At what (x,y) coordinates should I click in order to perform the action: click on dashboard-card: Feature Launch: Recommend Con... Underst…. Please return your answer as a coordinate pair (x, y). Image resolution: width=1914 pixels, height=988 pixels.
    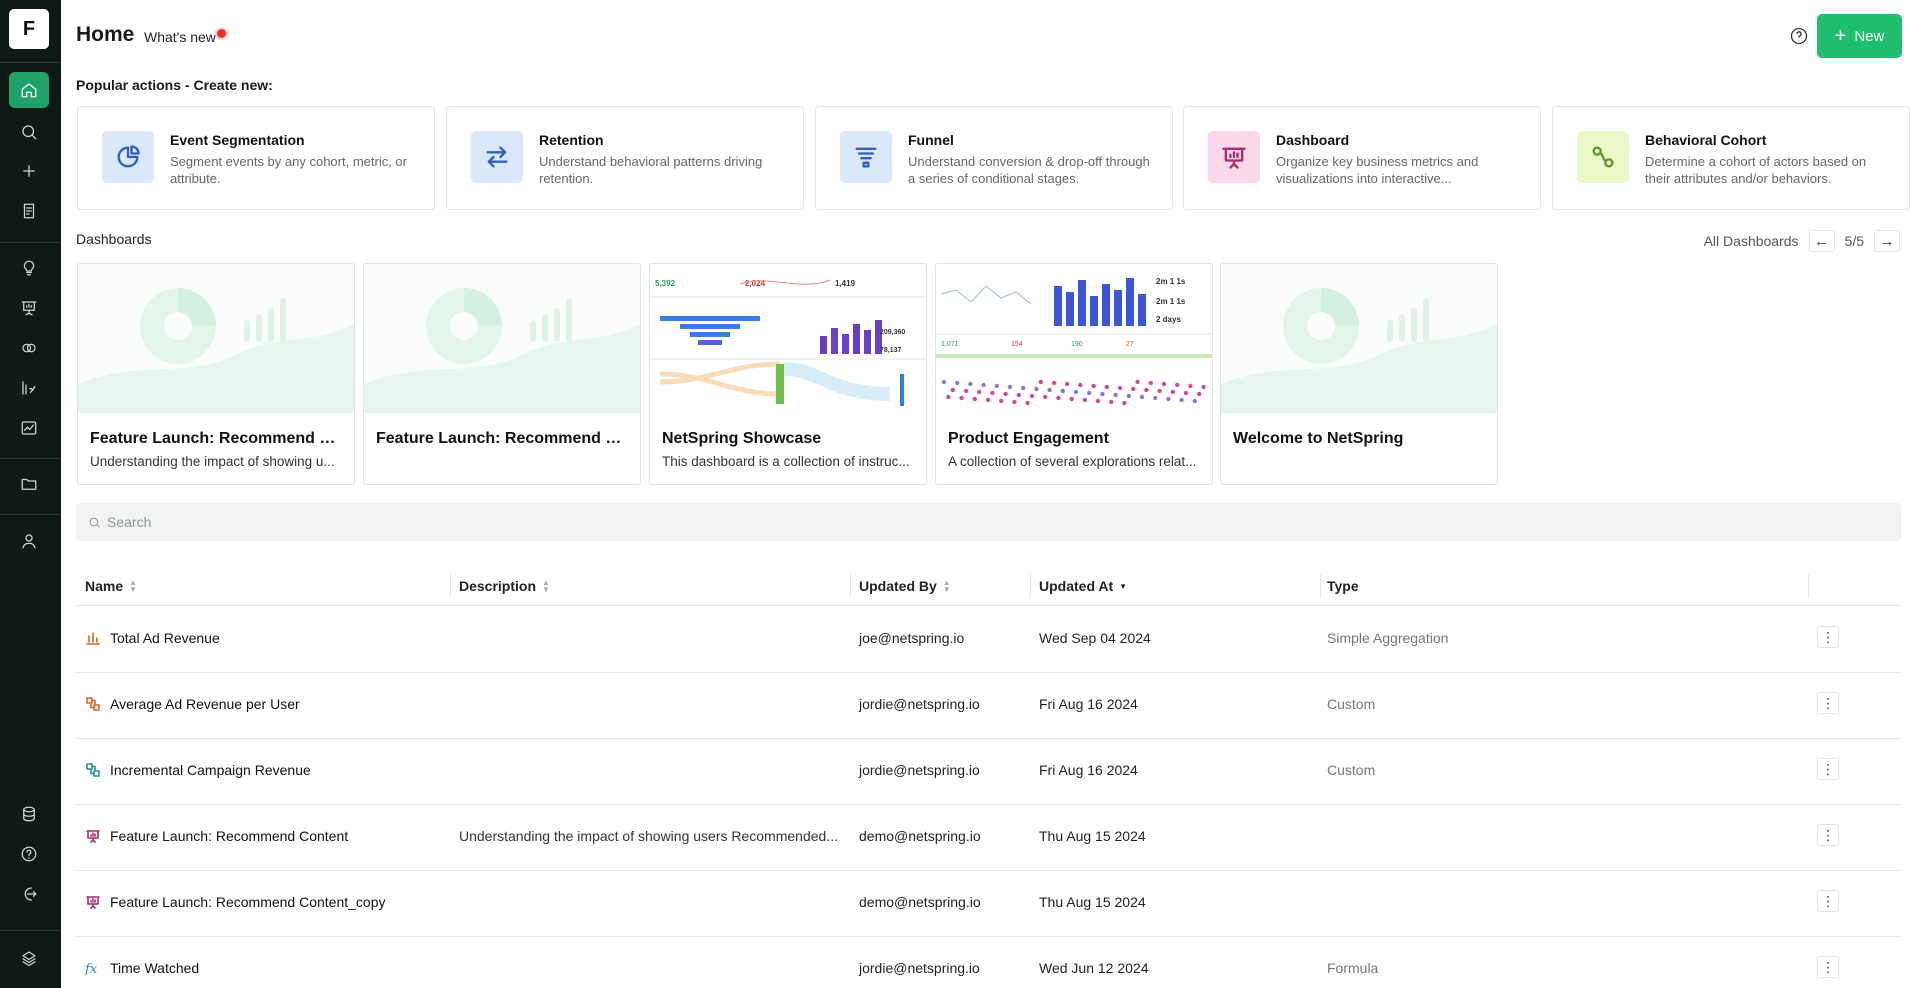
    Looking at the image, I should click on (216, 374).